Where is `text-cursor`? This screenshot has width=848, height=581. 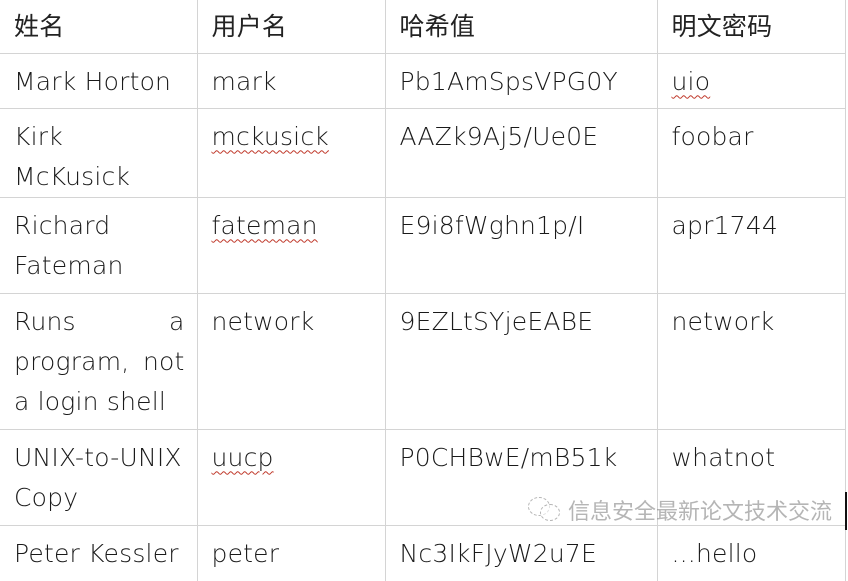 text-cursor is located at coordinates (846, 511).